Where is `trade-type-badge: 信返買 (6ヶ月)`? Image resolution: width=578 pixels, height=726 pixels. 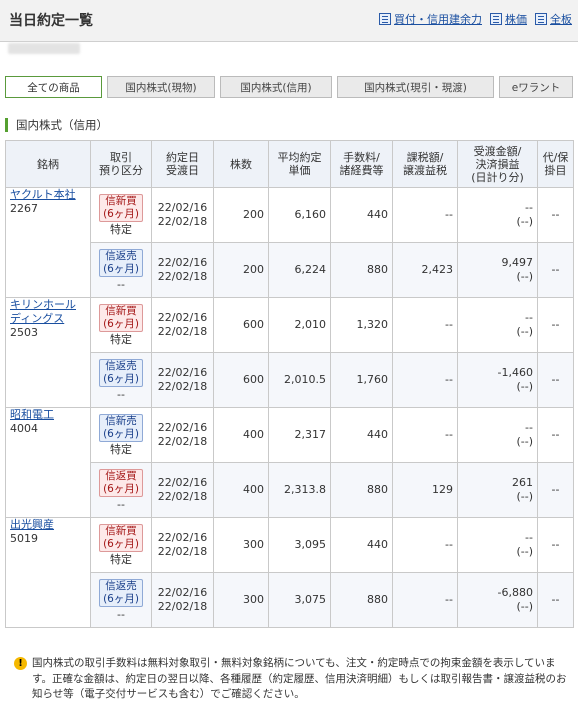 trade-type-badge: 信返買 (6ヶ月) is located at coordinates (121, 483).